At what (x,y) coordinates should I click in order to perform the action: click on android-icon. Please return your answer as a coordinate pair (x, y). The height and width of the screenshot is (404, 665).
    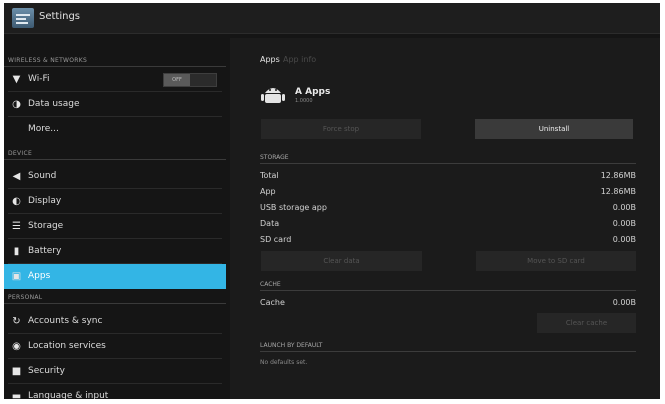
    Looking at the image, I should click on (273, 95).